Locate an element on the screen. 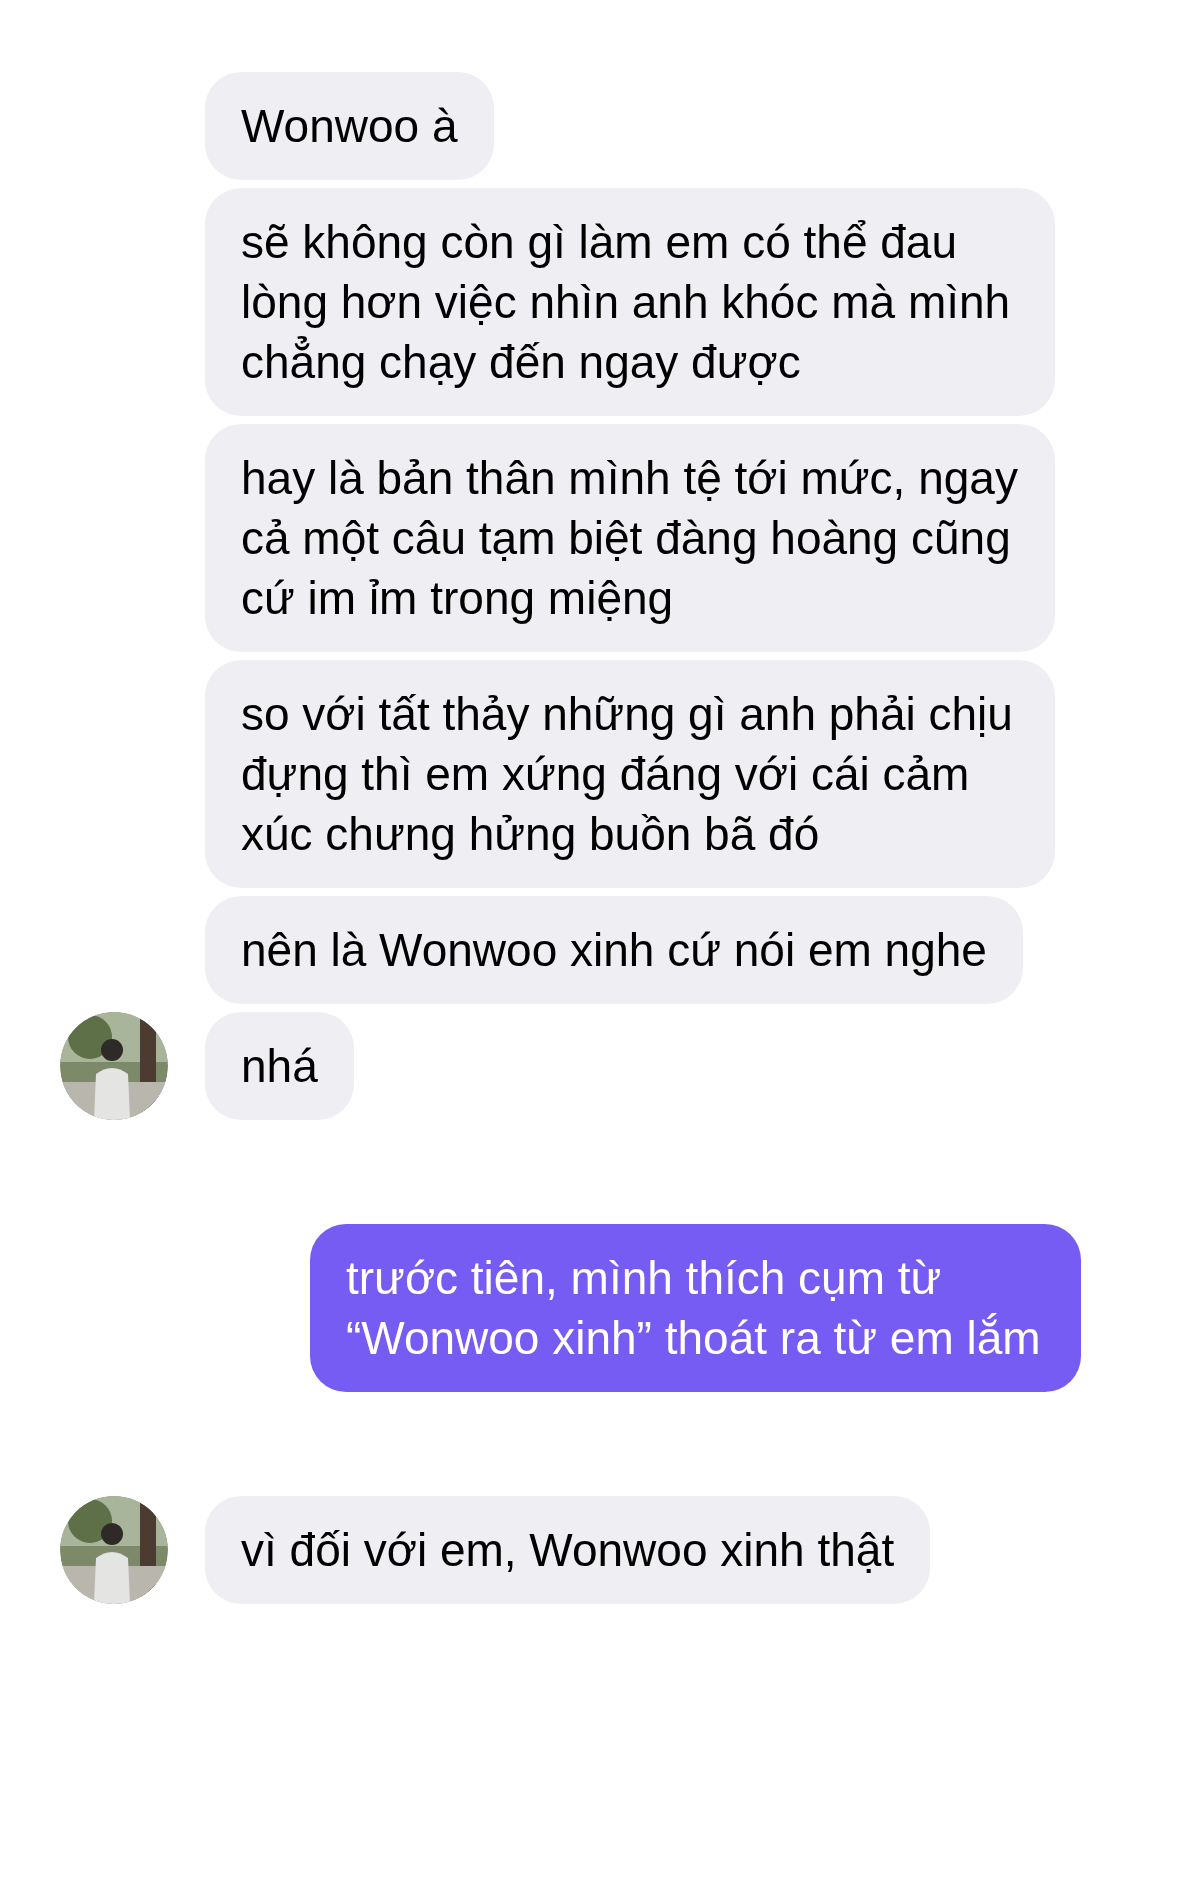 The width and height of the screenshot is (1200, 1877). message-bubble: Wonwoo à is located at coordinates (349, 126).